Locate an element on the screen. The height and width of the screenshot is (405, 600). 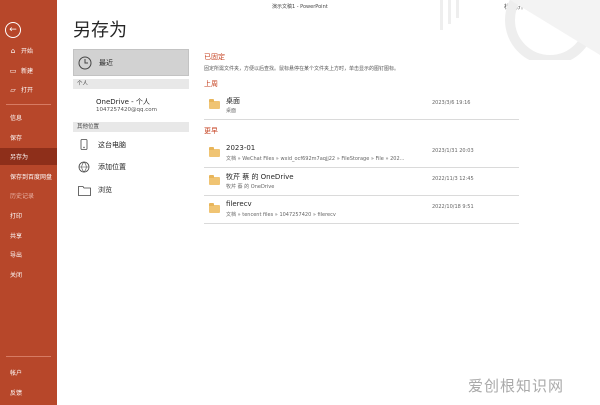
sidebar-item-label: 新建 is located at coordinates (27, 71).